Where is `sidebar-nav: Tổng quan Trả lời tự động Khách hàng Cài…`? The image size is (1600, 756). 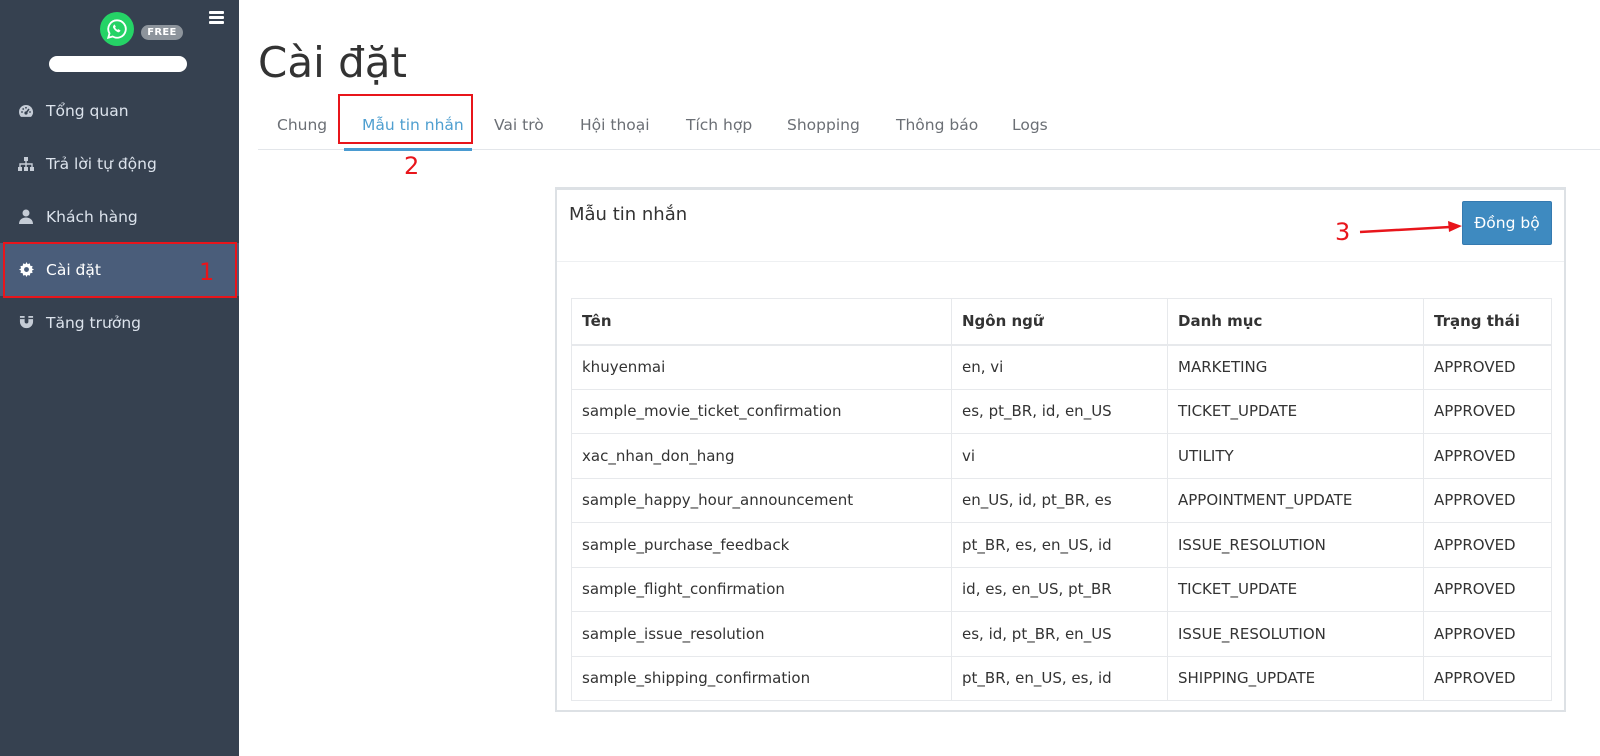
sidebar-nav: Tổng quan Trả lời tự động Khách hàng Cài… is located at coordinates (119, 216).